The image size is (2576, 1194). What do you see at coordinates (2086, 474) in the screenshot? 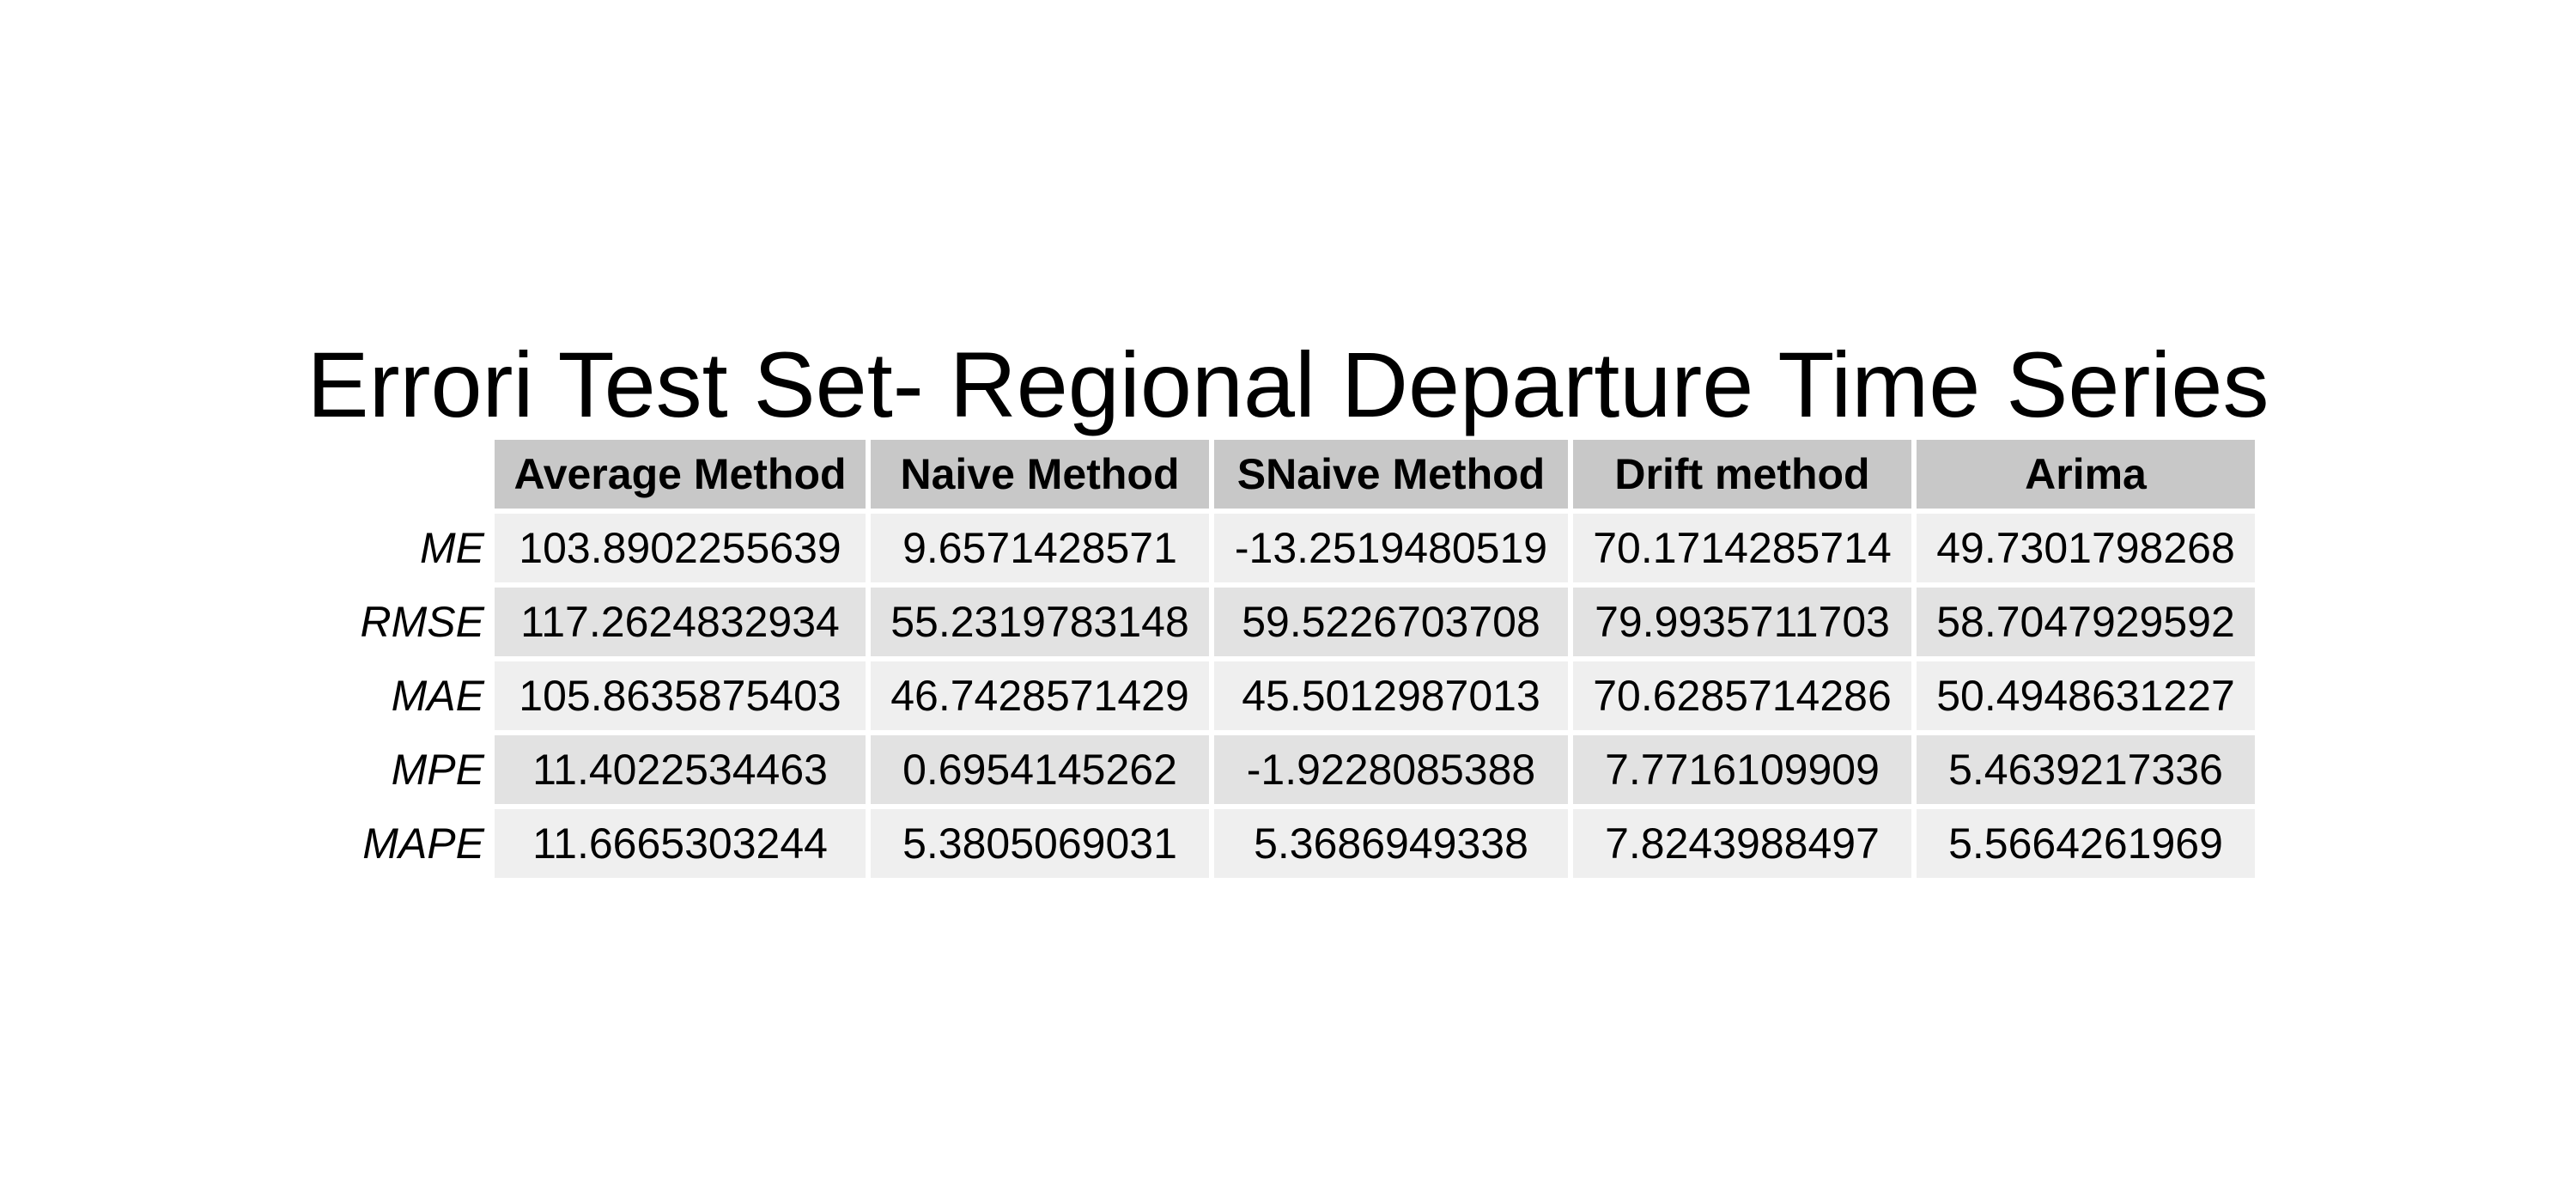
I see `column-header: Arima` at bounding box center [2086, 474].